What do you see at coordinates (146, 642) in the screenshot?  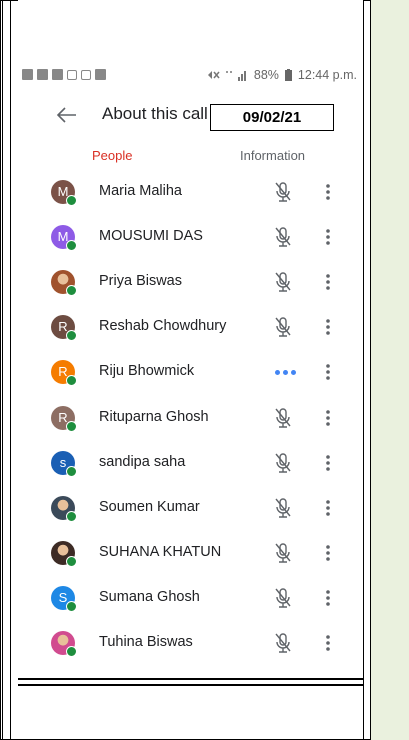 I see `participant-name: Tuhina Biswas` at bounding box center [146, 642].